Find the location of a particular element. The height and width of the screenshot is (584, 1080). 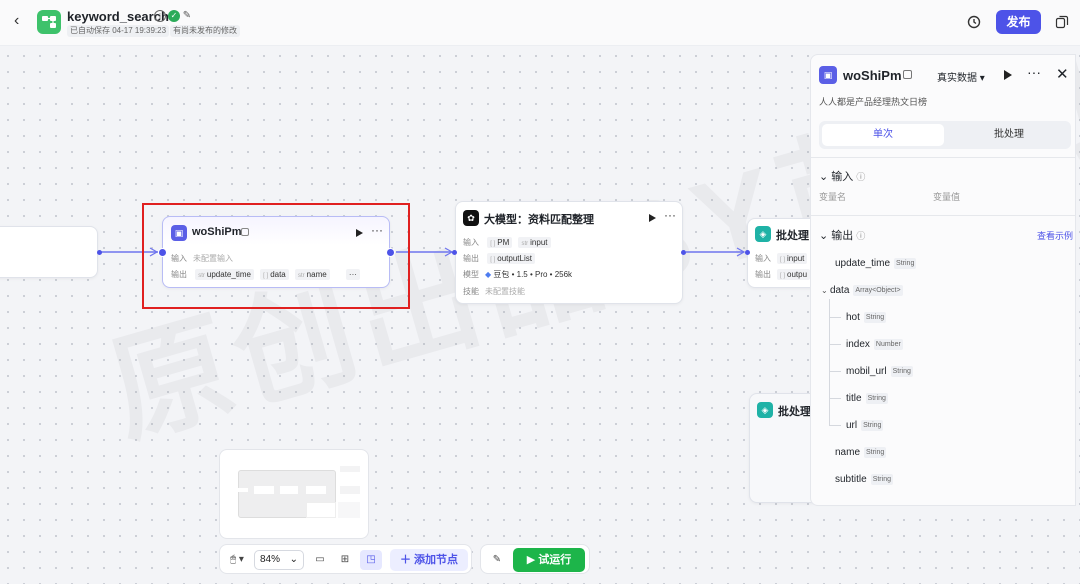

var-name-header: 变量名 is located at coordinates (833, 197).